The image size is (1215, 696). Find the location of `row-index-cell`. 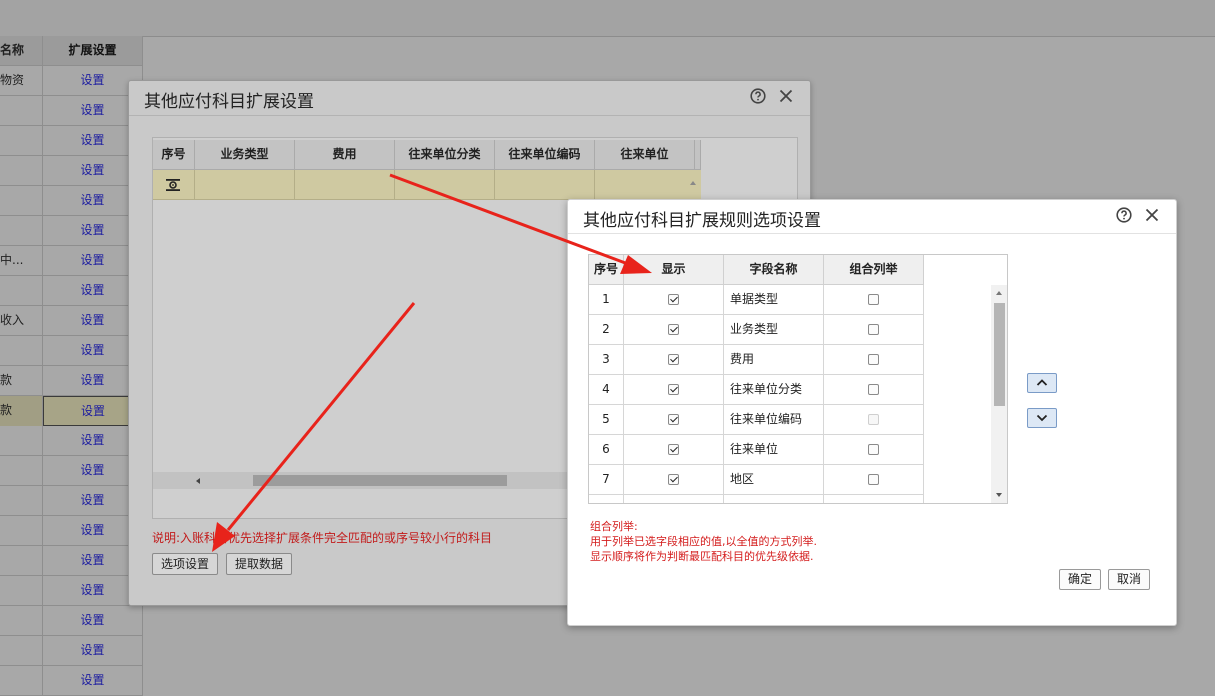

row-index-cell is located at coordinates (174, 185).